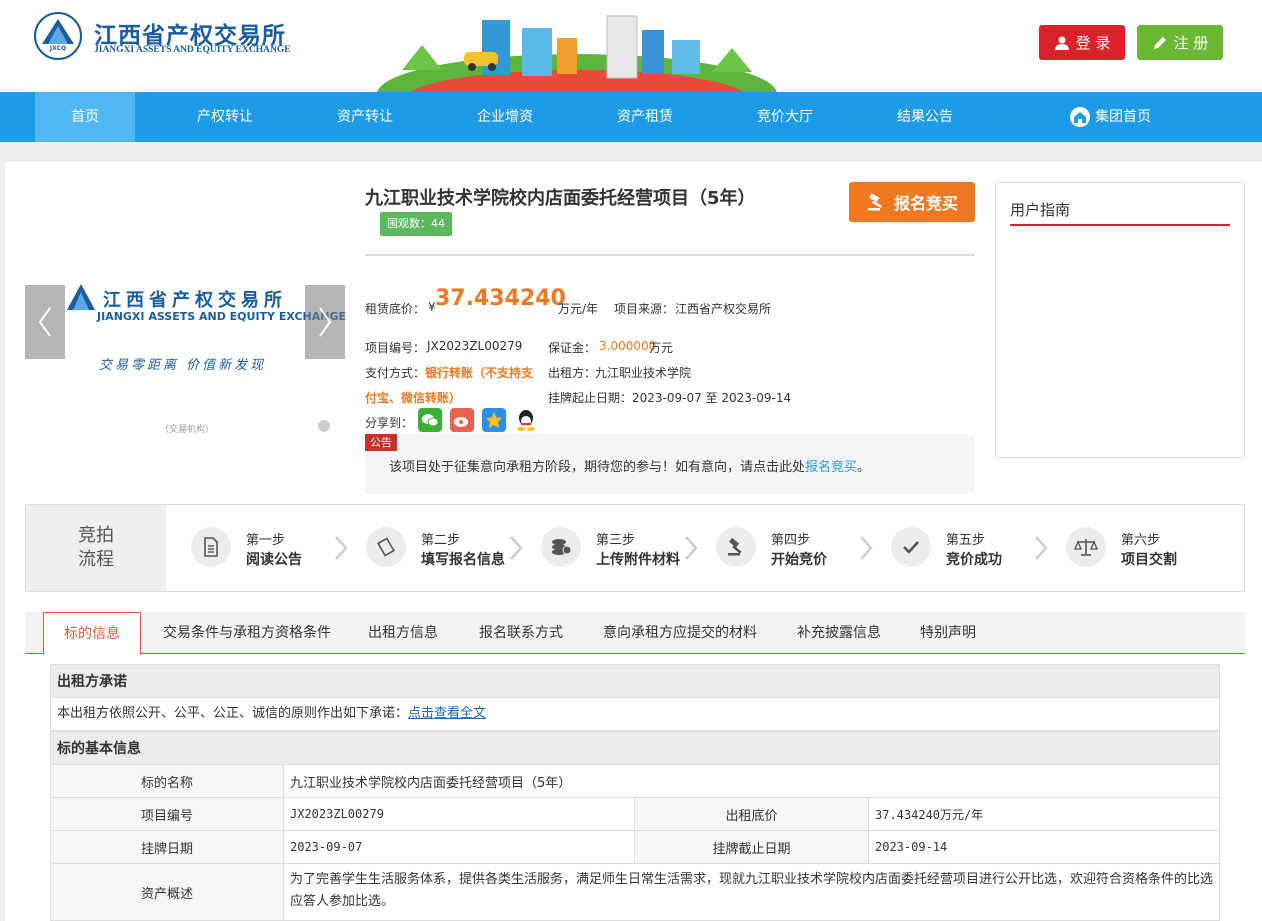  I want to click on lessor-value: 九江职业技术学院, so click(643, 373).